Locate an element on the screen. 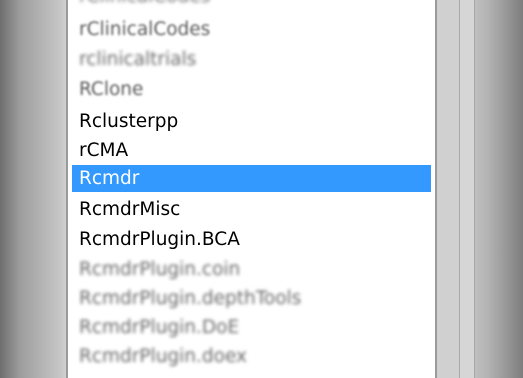 This screenshot has height=378, width=523. list-item: rclinicaltrials is located at coordinates (251, 59).